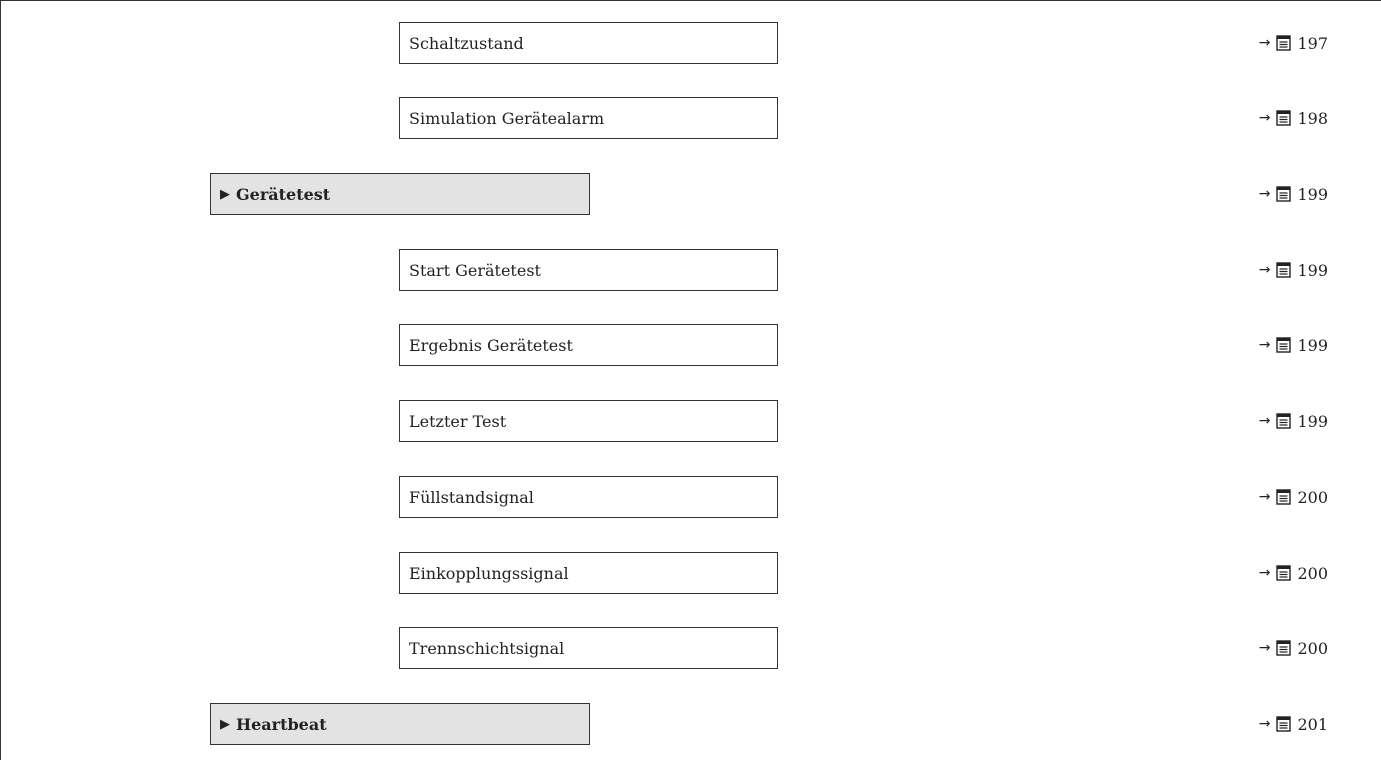 This screenshot has height=760, width=1381. What do you see at coordinates (471, 497) in the screenshot?
I see `parameter-label: Füllstandsignal` at bounding box center [471, 497].